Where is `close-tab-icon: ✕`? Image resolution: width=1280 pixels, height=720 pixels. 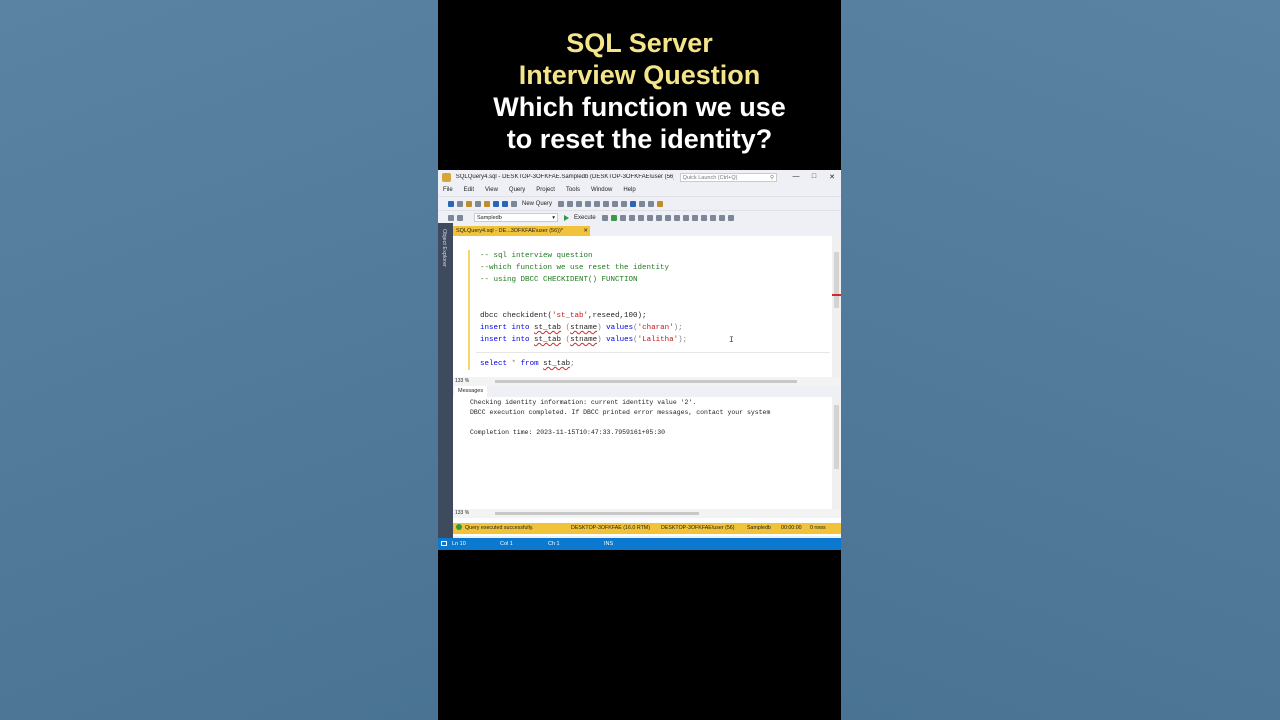
close-tab-icon: ✕ is located at coordinates (585, 231).